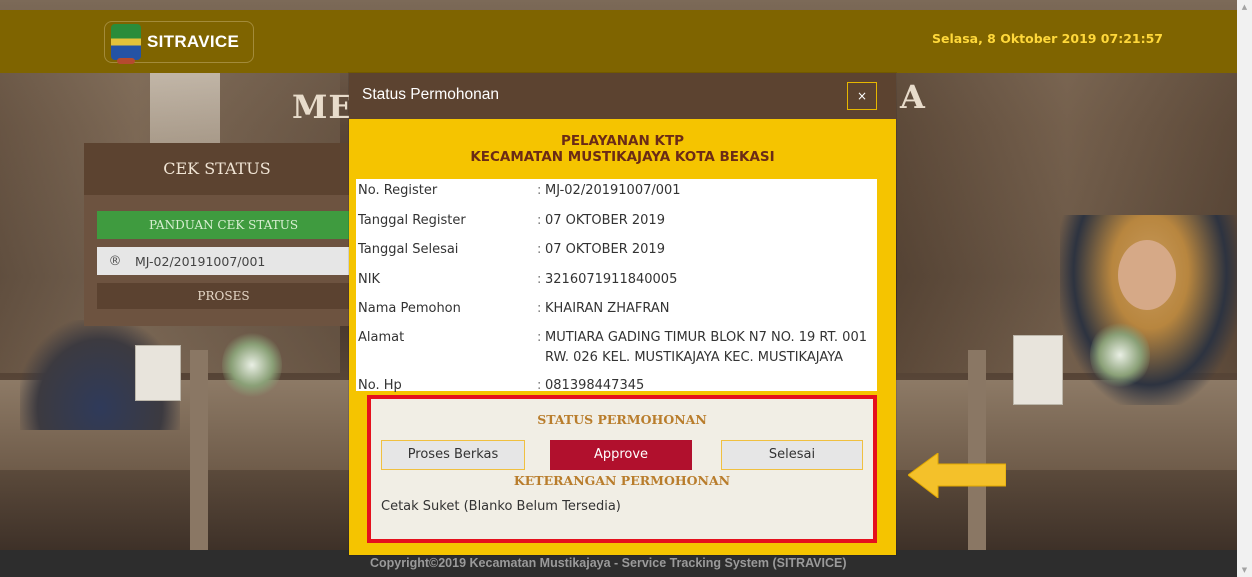 This screenshot has width=1252, height=577. I want to click on proses-button: PROSES, so click(223, 296).